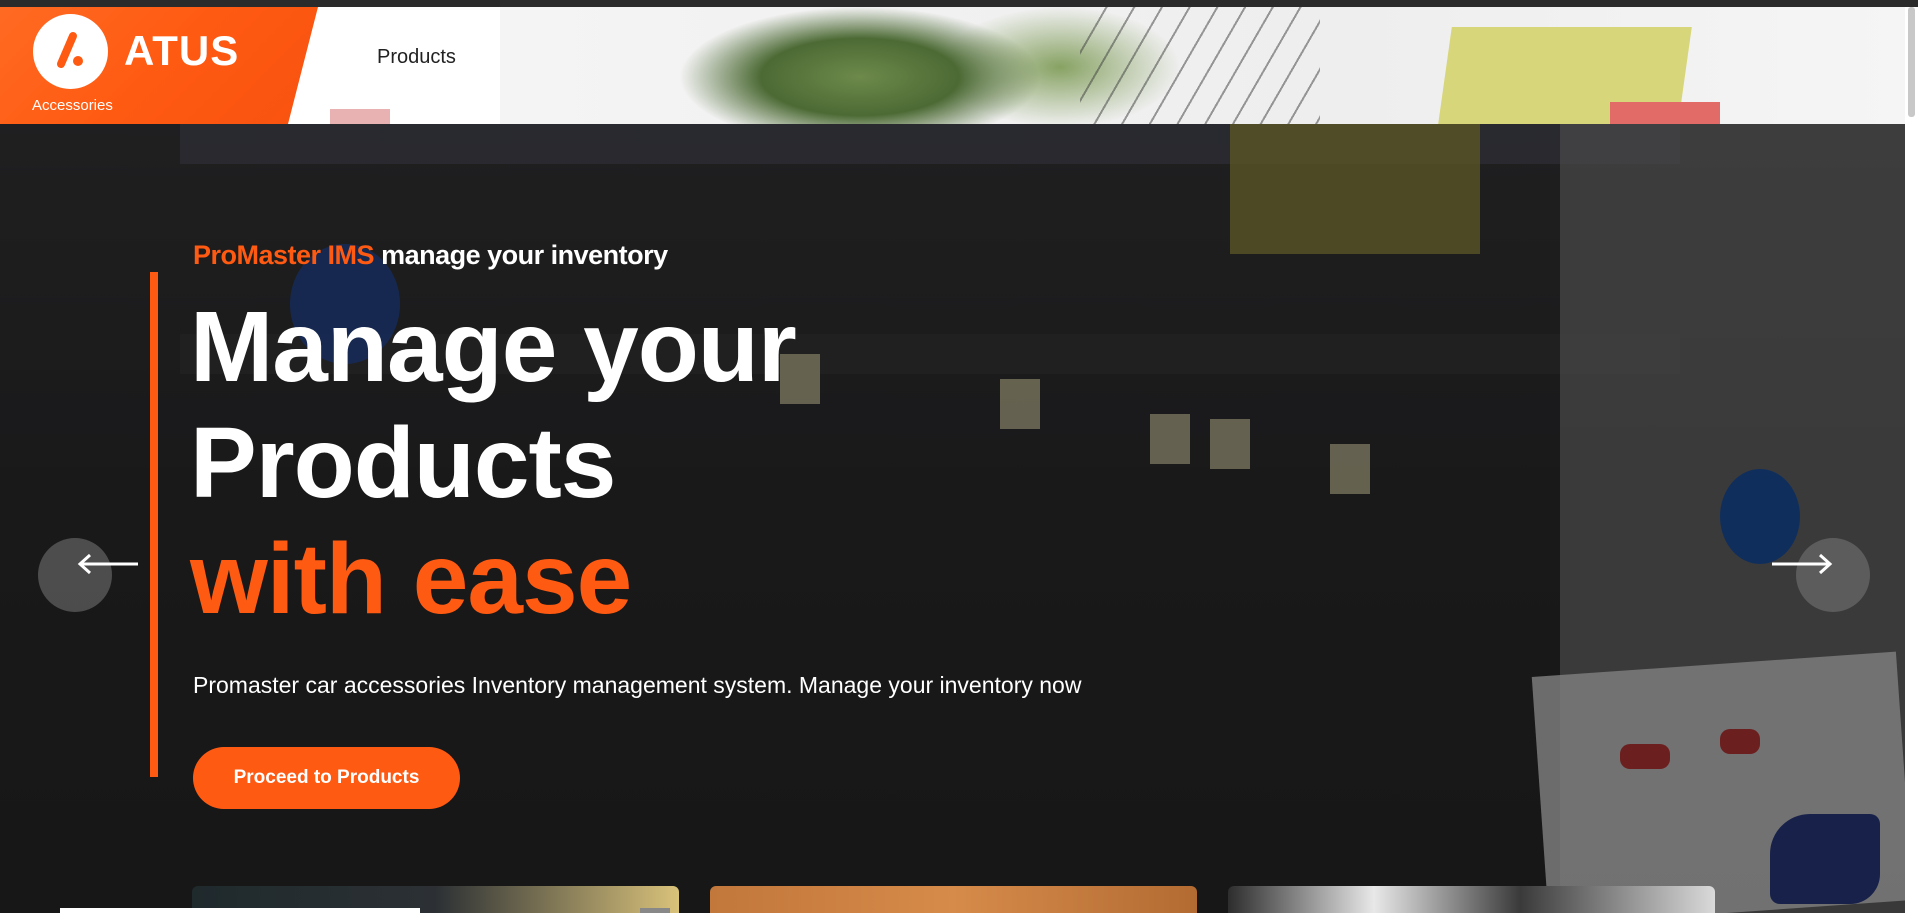 The height and width of the screenshot is (913, 1918). I want to click on brand-mark-icon, so click(70, 51).